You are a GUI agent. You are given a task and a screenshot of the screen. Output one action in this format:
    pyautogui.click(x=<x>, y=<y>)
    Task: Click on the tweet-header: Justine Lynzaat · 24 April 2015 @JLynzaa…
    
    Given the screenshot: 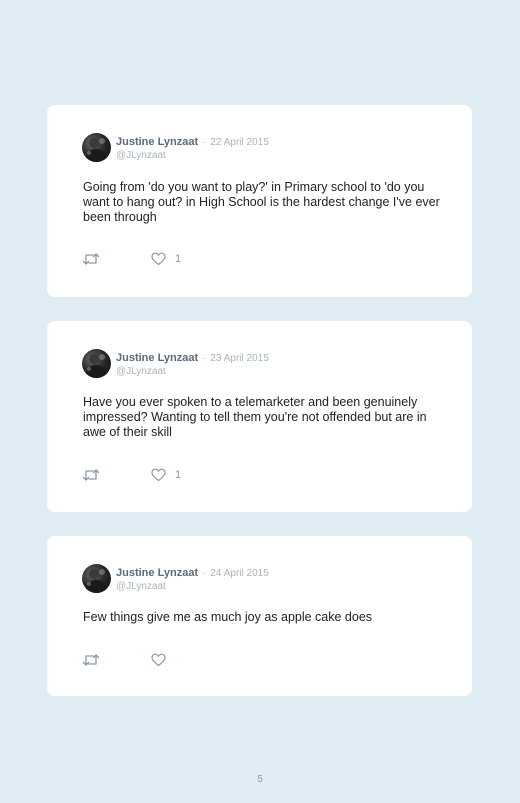 What is the action you would take?
    pyautogui.click(x=192, y=579)
    